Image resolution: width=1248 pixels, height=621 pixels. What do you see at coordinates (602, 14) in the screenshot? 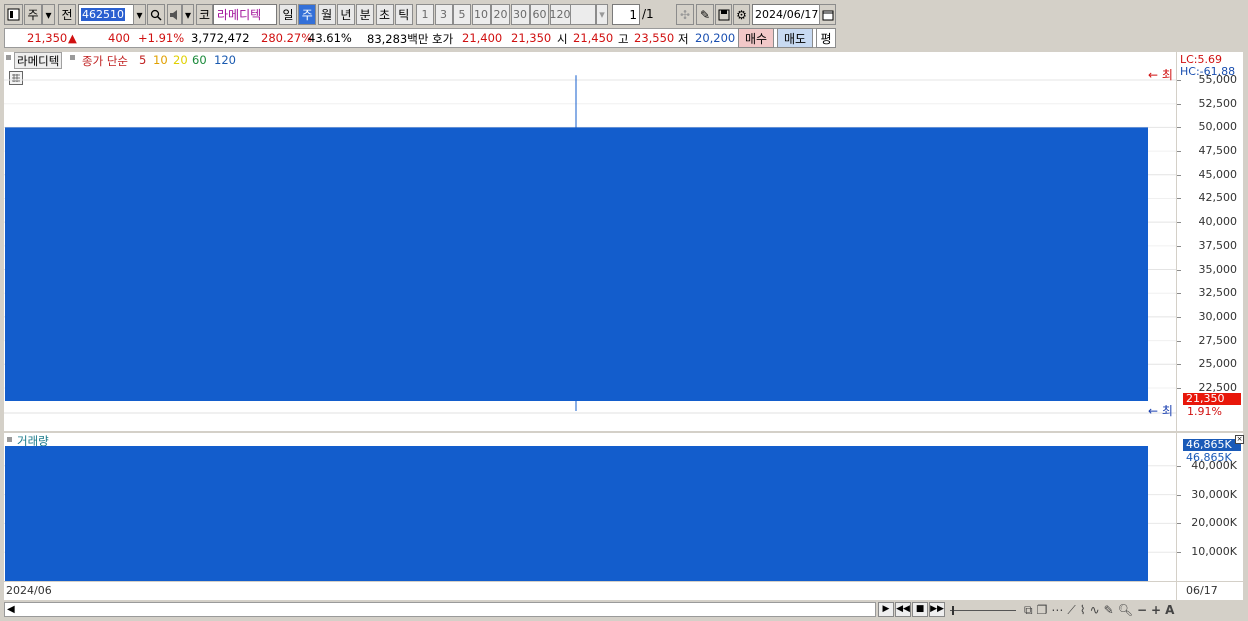
I see `interval-dropdown-icon: ▾` at bounding box center [602, 14].